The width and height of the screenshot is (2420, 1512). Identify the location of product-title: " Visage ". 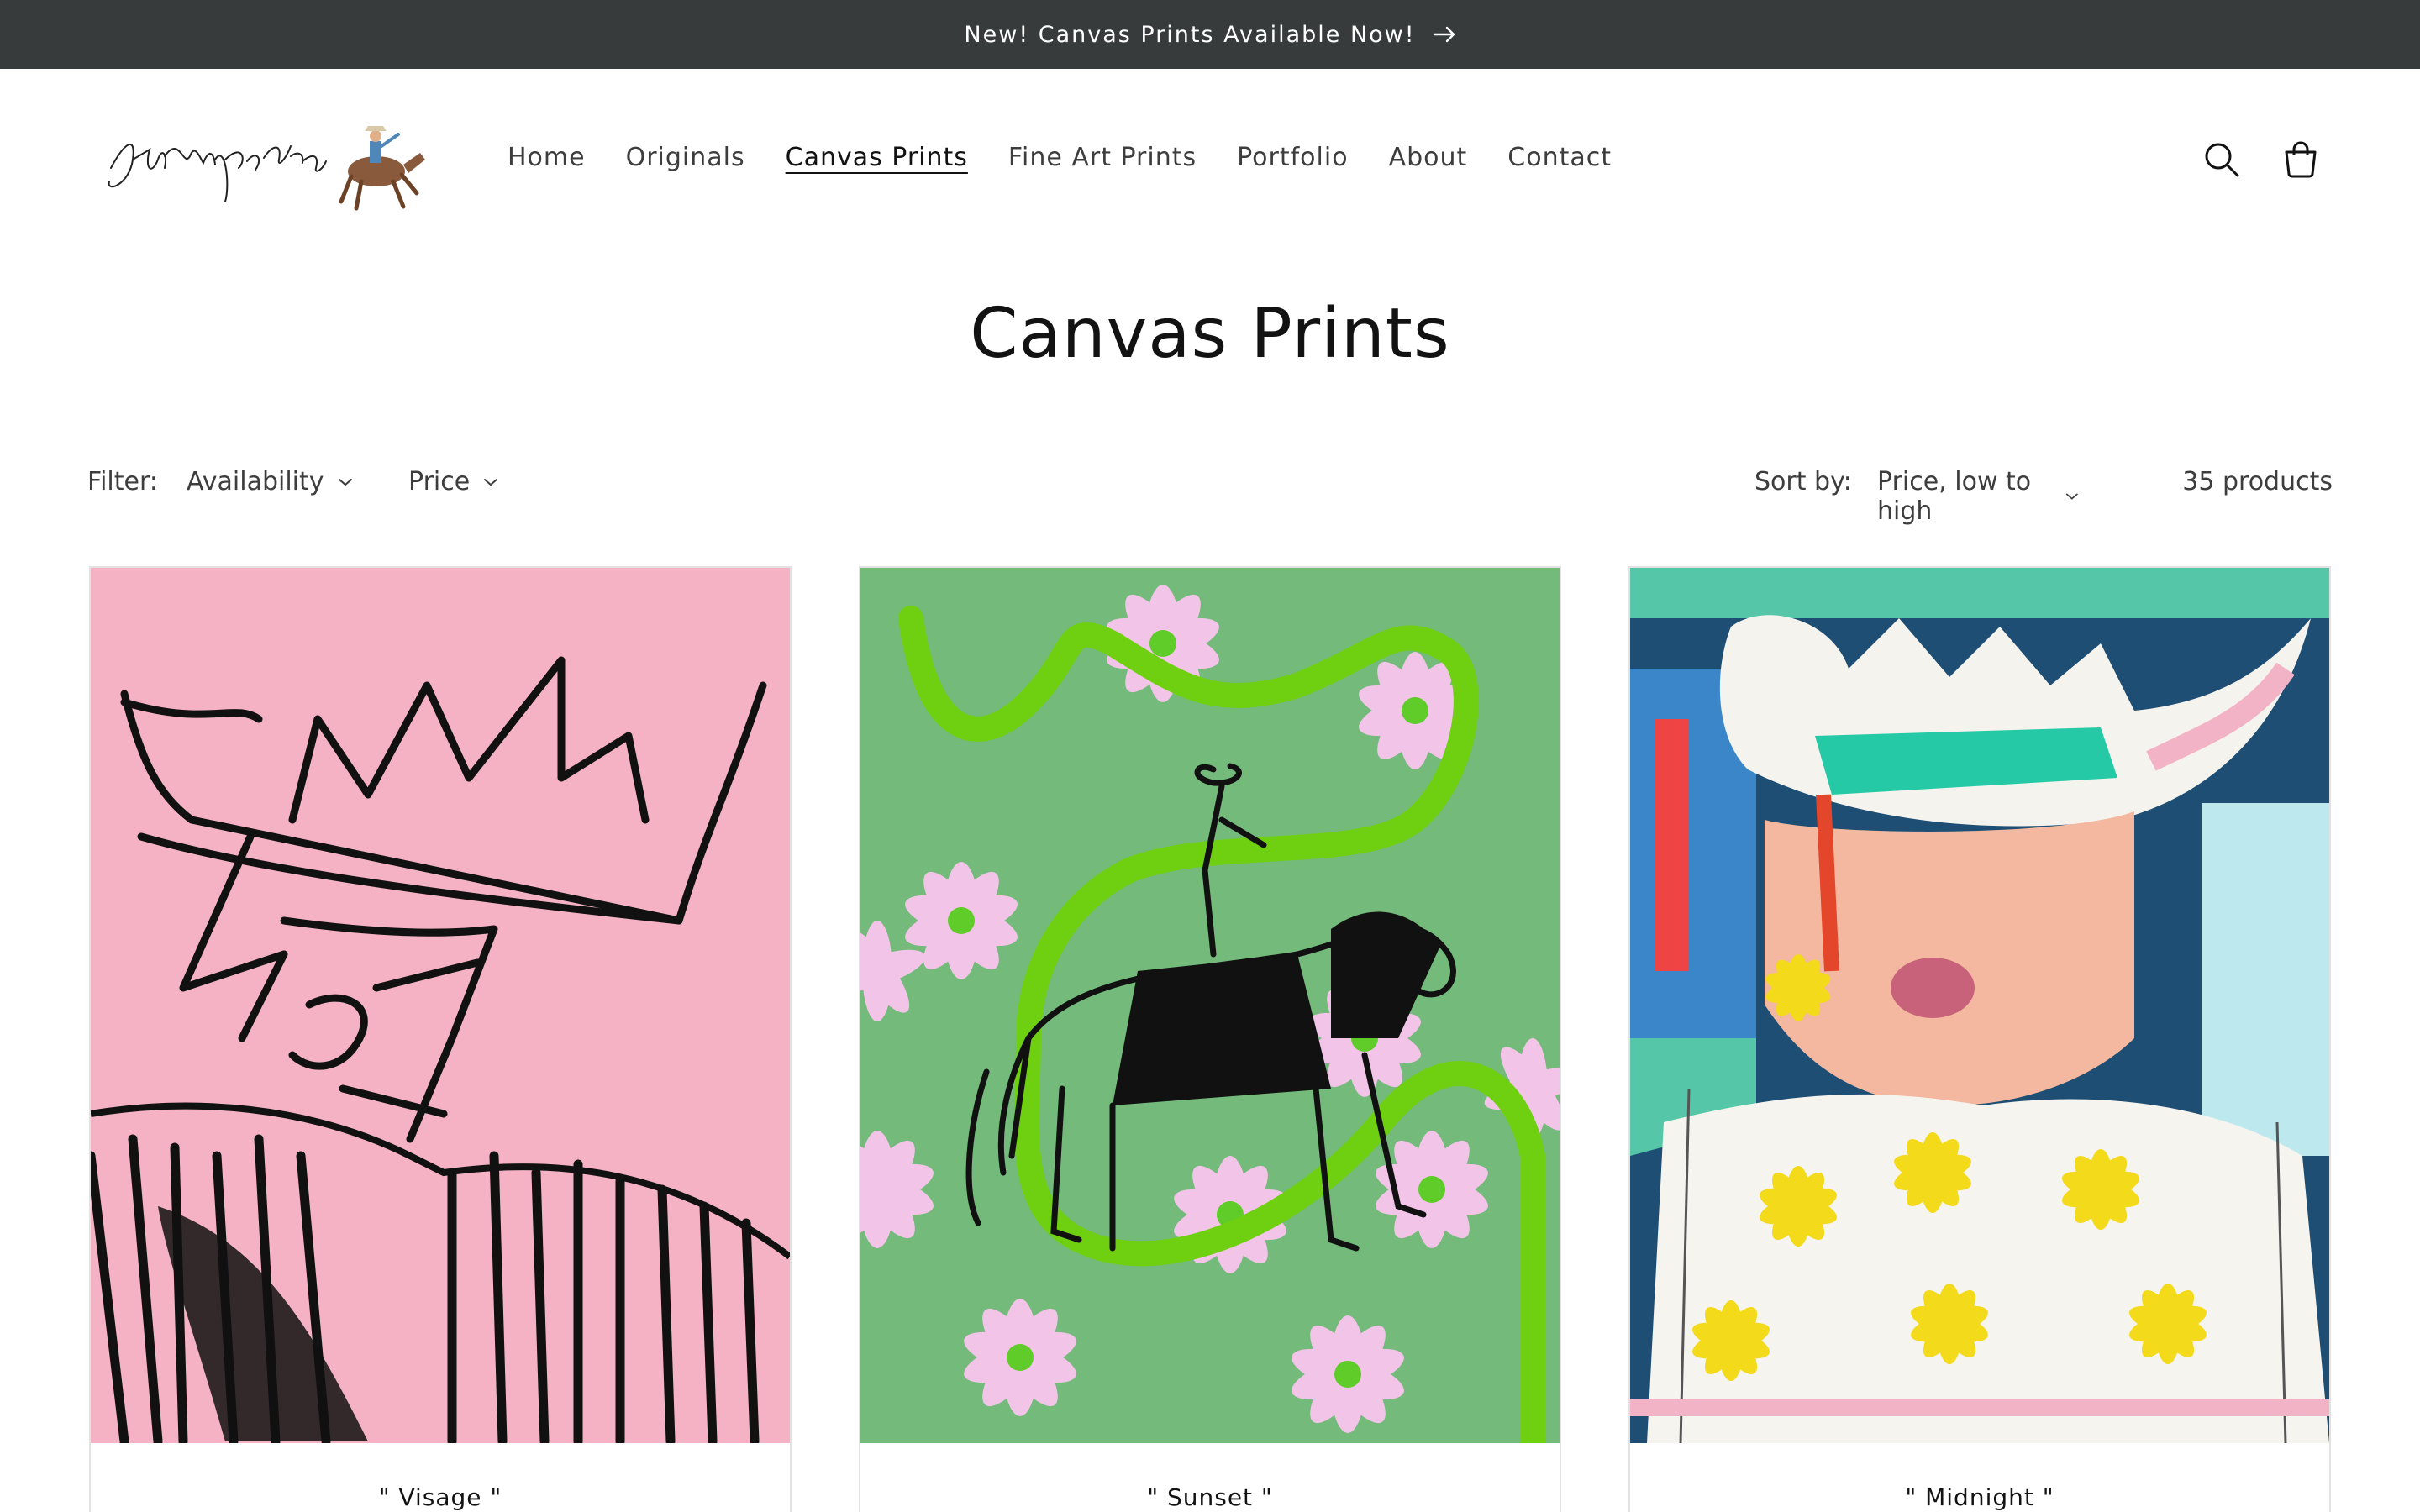
(440, 1497).